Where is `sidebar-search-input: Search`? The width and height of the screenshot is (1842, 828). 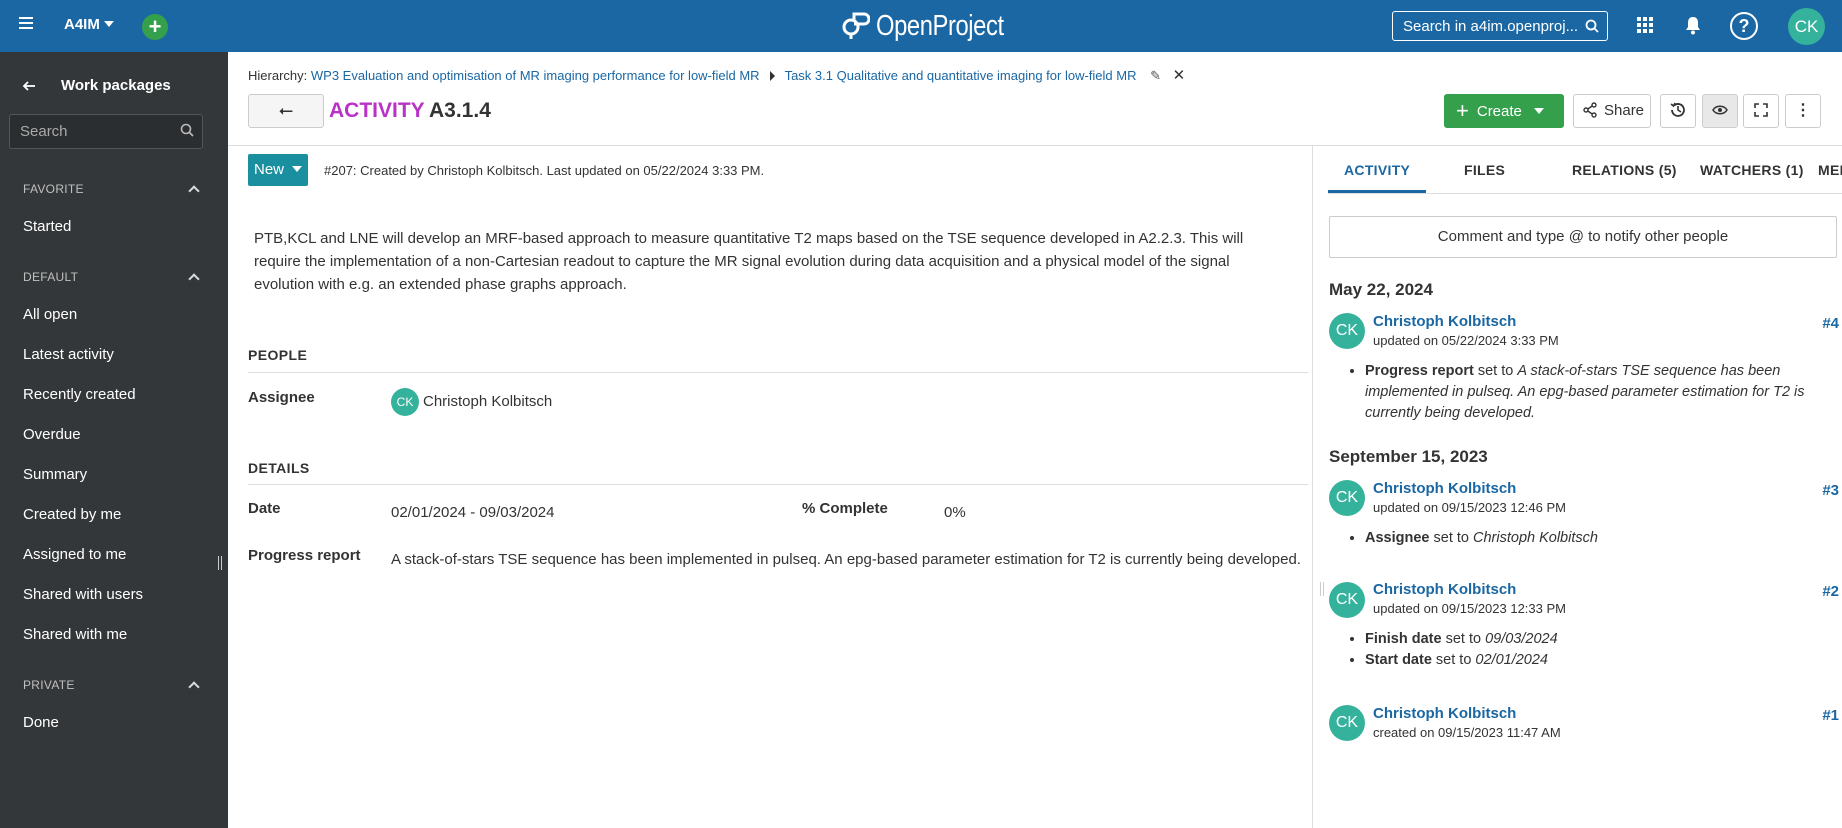 sidebar-search-input: Search is located at coordinates (106, 131).